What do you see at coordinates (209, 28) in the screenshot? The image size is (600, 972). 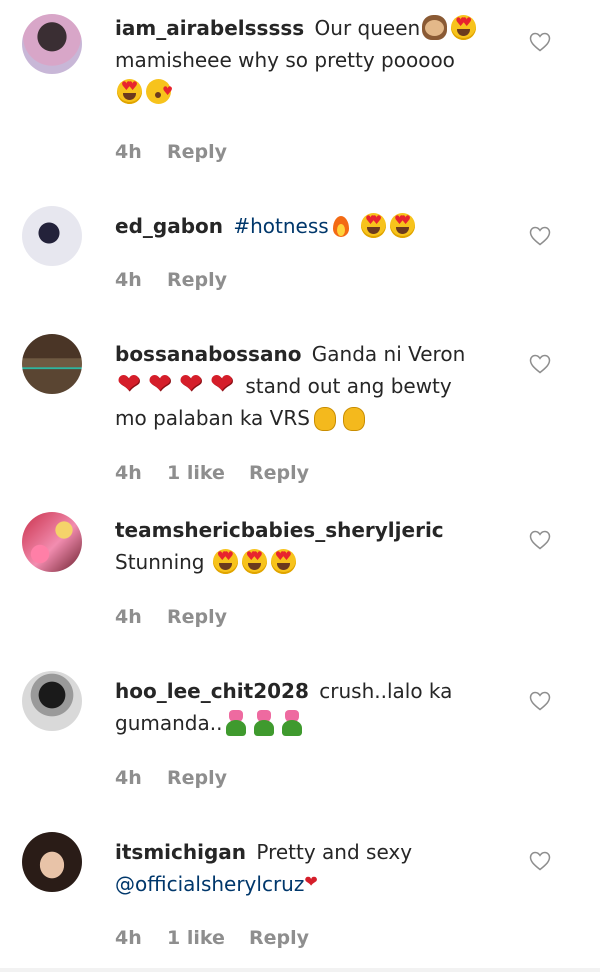 I see `comment-username: iam_airabelsssss` at bounding box center [209, 28].